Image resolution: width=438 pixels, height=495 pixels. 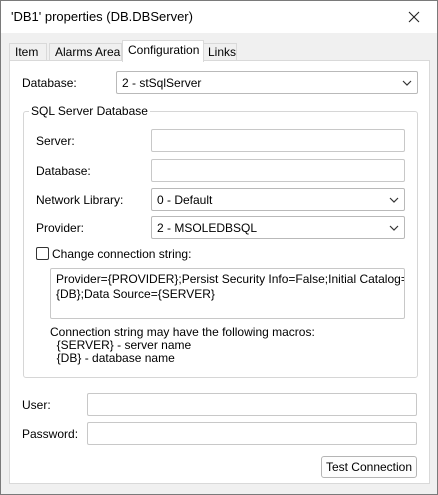 What do you see at coordinates (278, 227) in the screenshot?
I see `provider-select: 2 - MSOLEDBSQL` at bounding box center [278, 227].